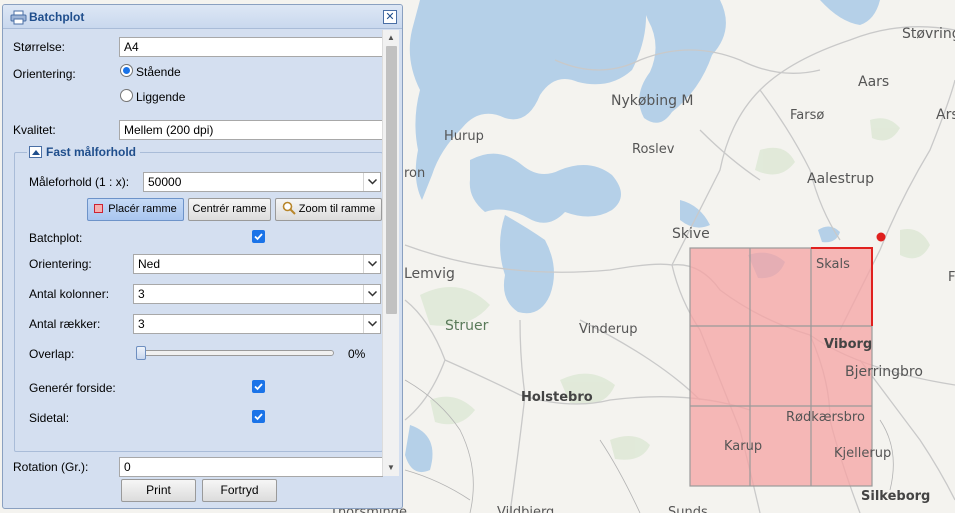 This screenshot has width=955, height=513. What do you see at coordinates (653, 149) in the screenshot?
I see `place-label: Roslev` at bounding box center [653, 149].